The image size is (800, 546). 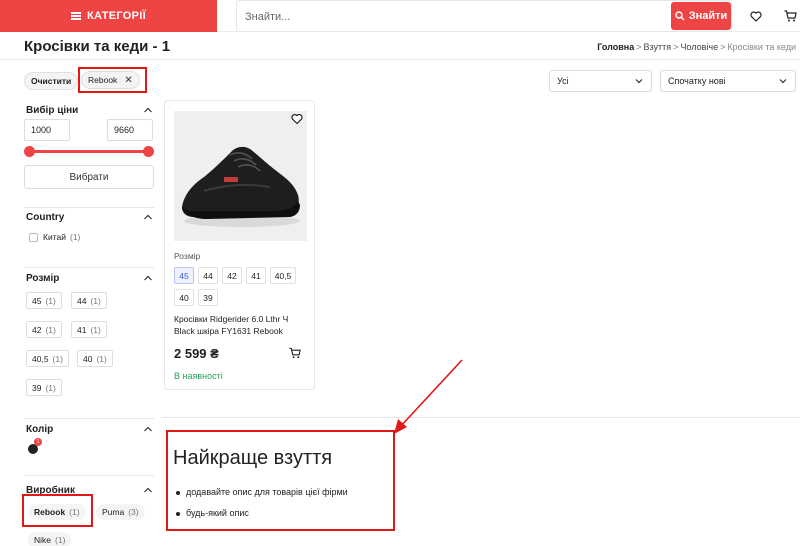 What do you see at coordinates (112, 80) in the screenshot?
I see `annotation-box-chip` at bounding box center [112, 80].